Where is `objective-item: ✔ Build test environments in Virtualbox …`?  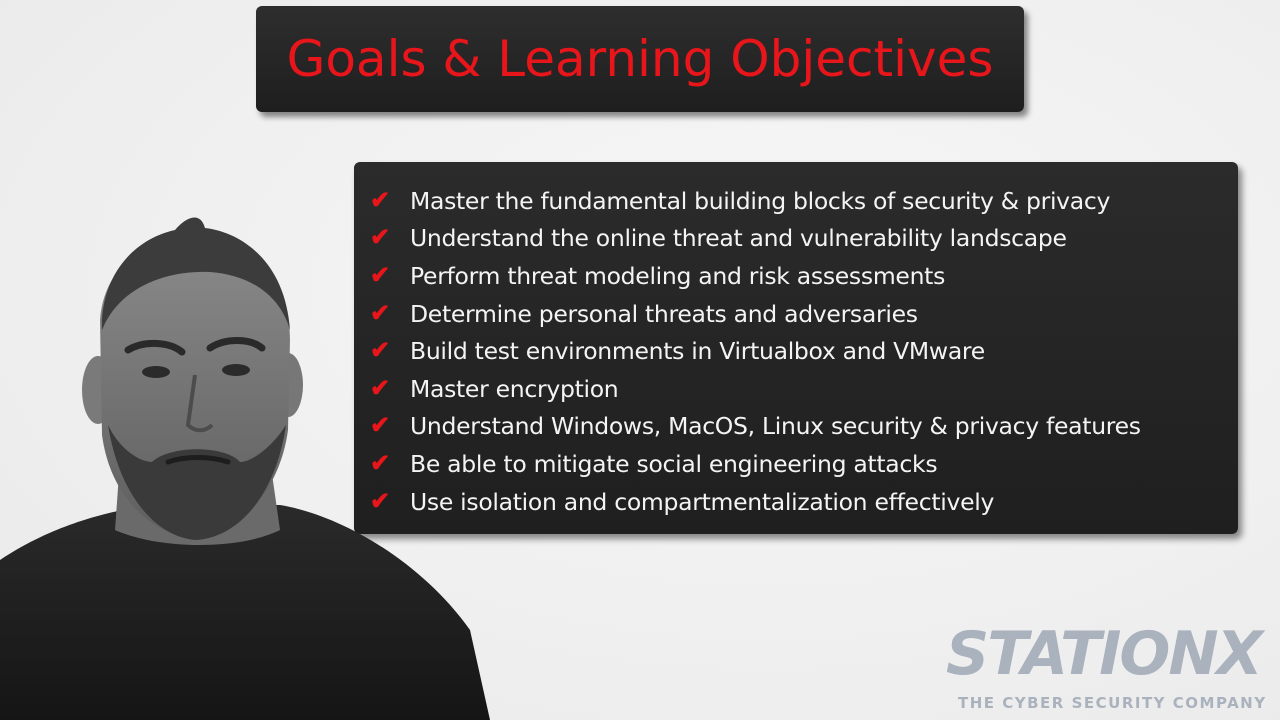 objective-item: ✔ Build test environments in Virtualbox … is located at coordinates (804, 351).